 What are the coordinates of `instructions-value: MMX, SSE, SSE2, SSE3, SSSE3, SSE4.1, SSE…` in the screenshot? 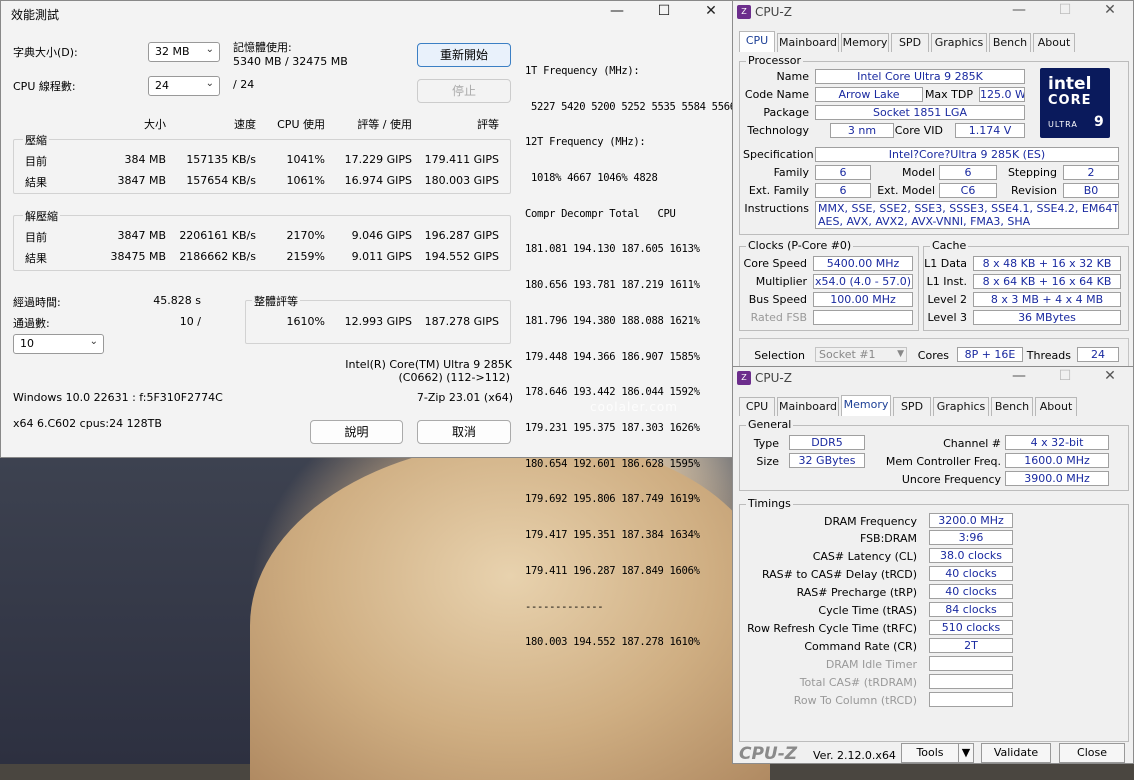 It's located at (967, 215).